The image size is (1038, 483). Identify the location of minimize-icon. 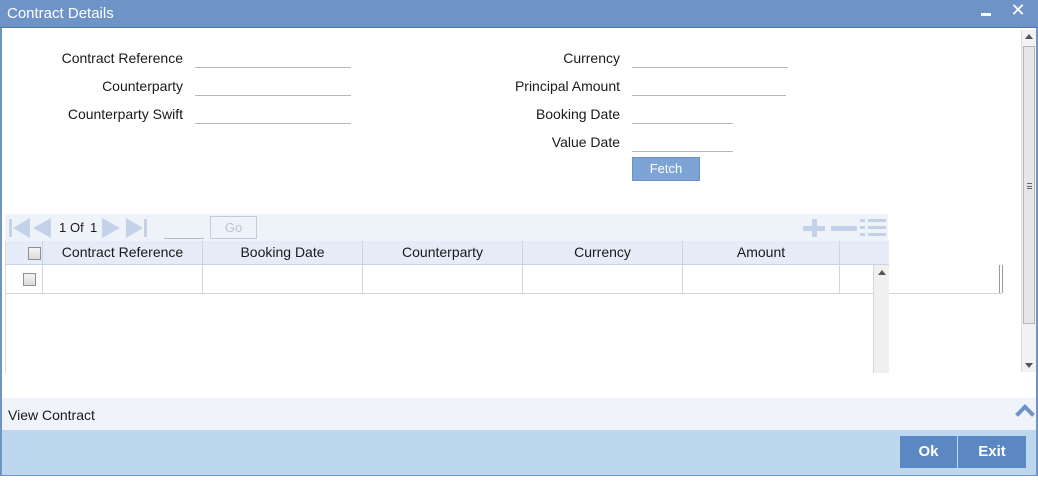
(986, 12).